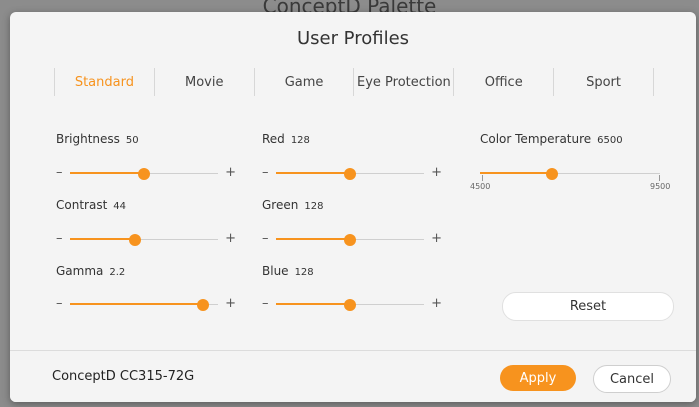  Describe the element at coordinates (59, 303) in the screenshot. I see `gamma-decrease-button: –` at that location.